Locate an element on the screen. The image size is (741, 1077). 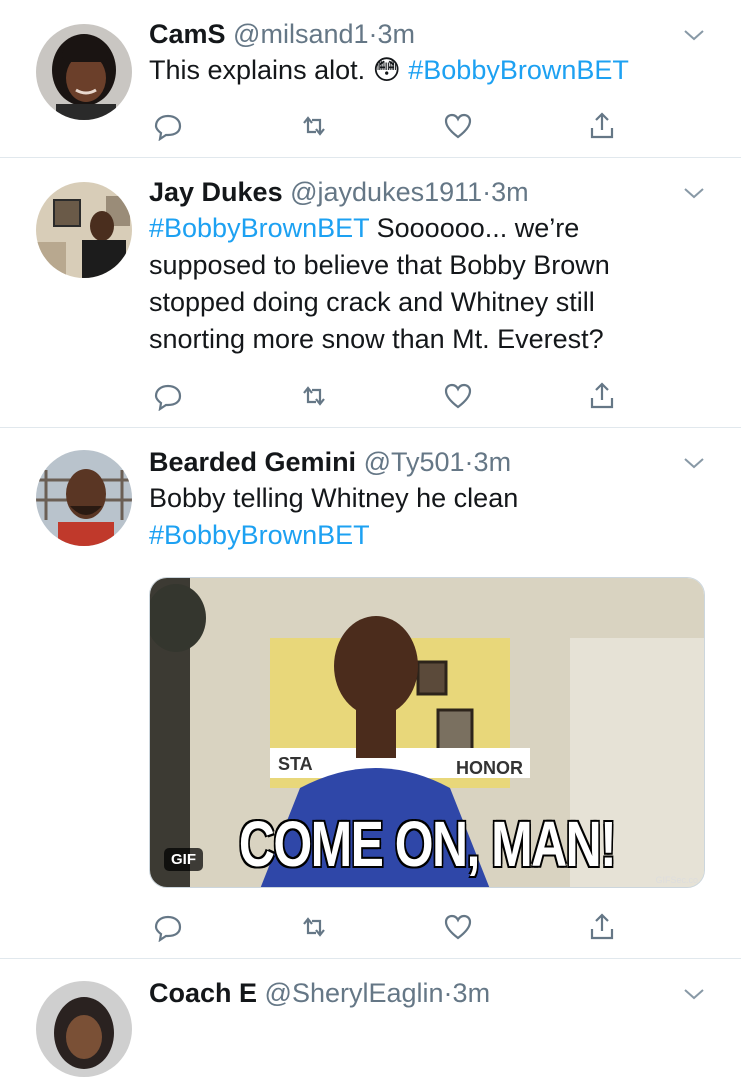
tweet-header: Bearded Gemini @Ty501·3m is located at coordinates (427, 462).